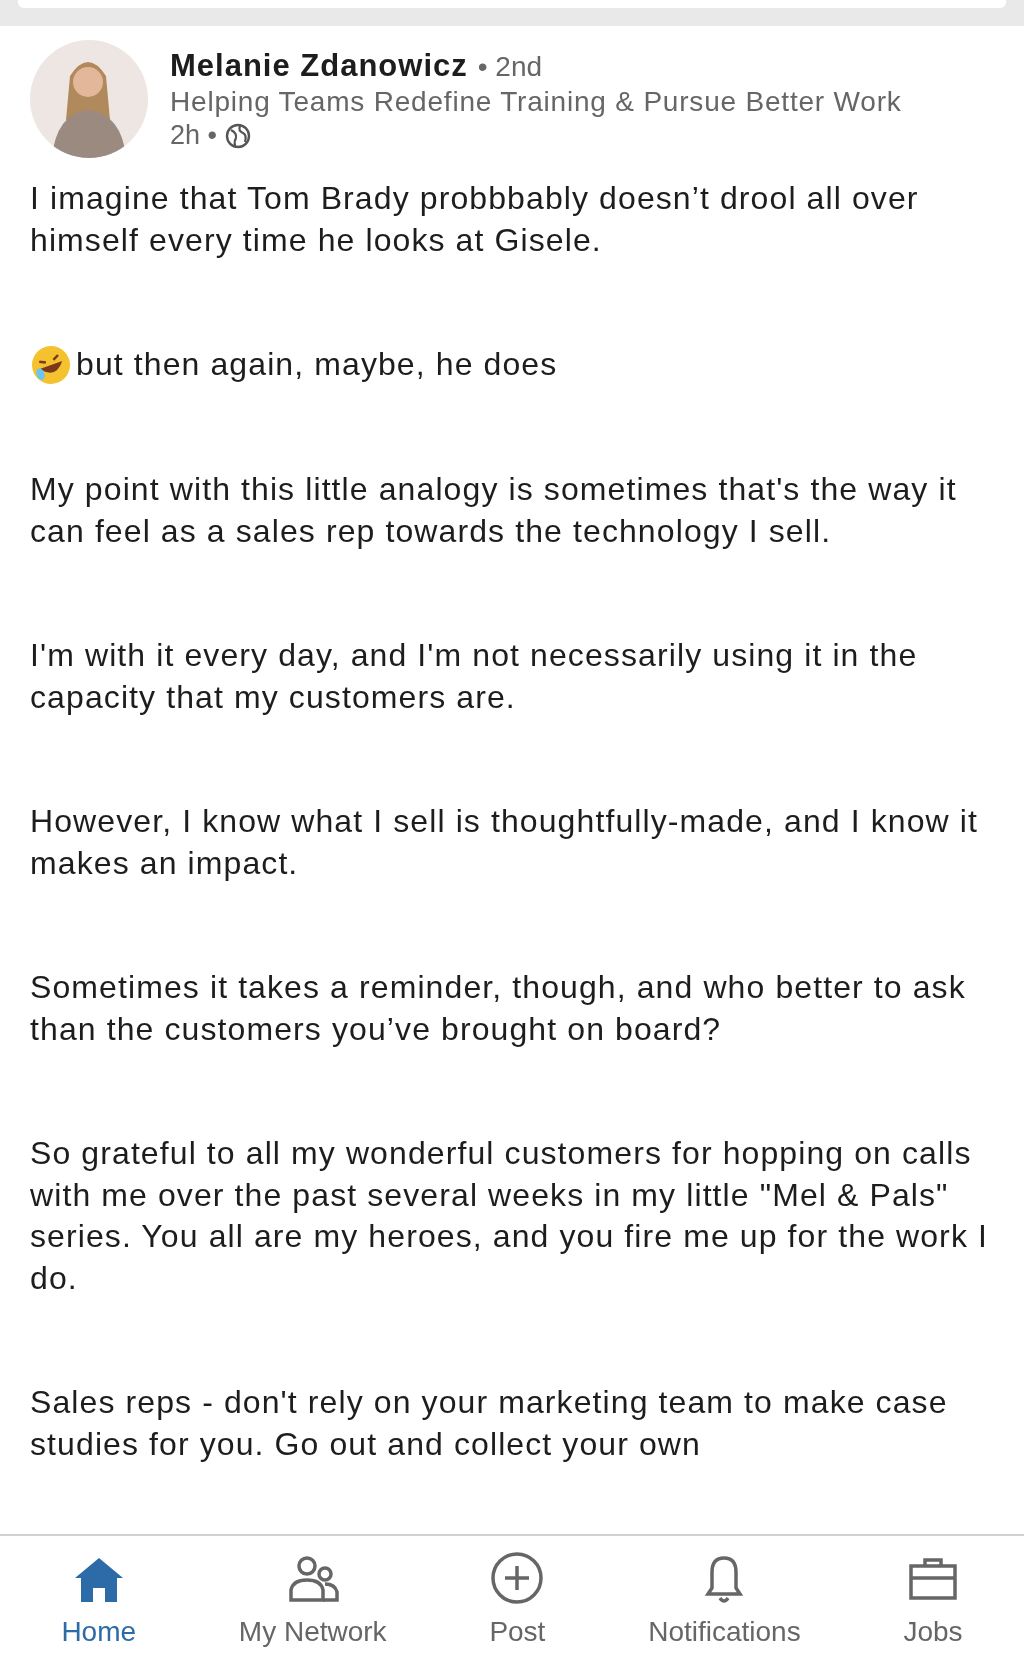  I want to click on plus-circle-icon, so click(517, 1578).